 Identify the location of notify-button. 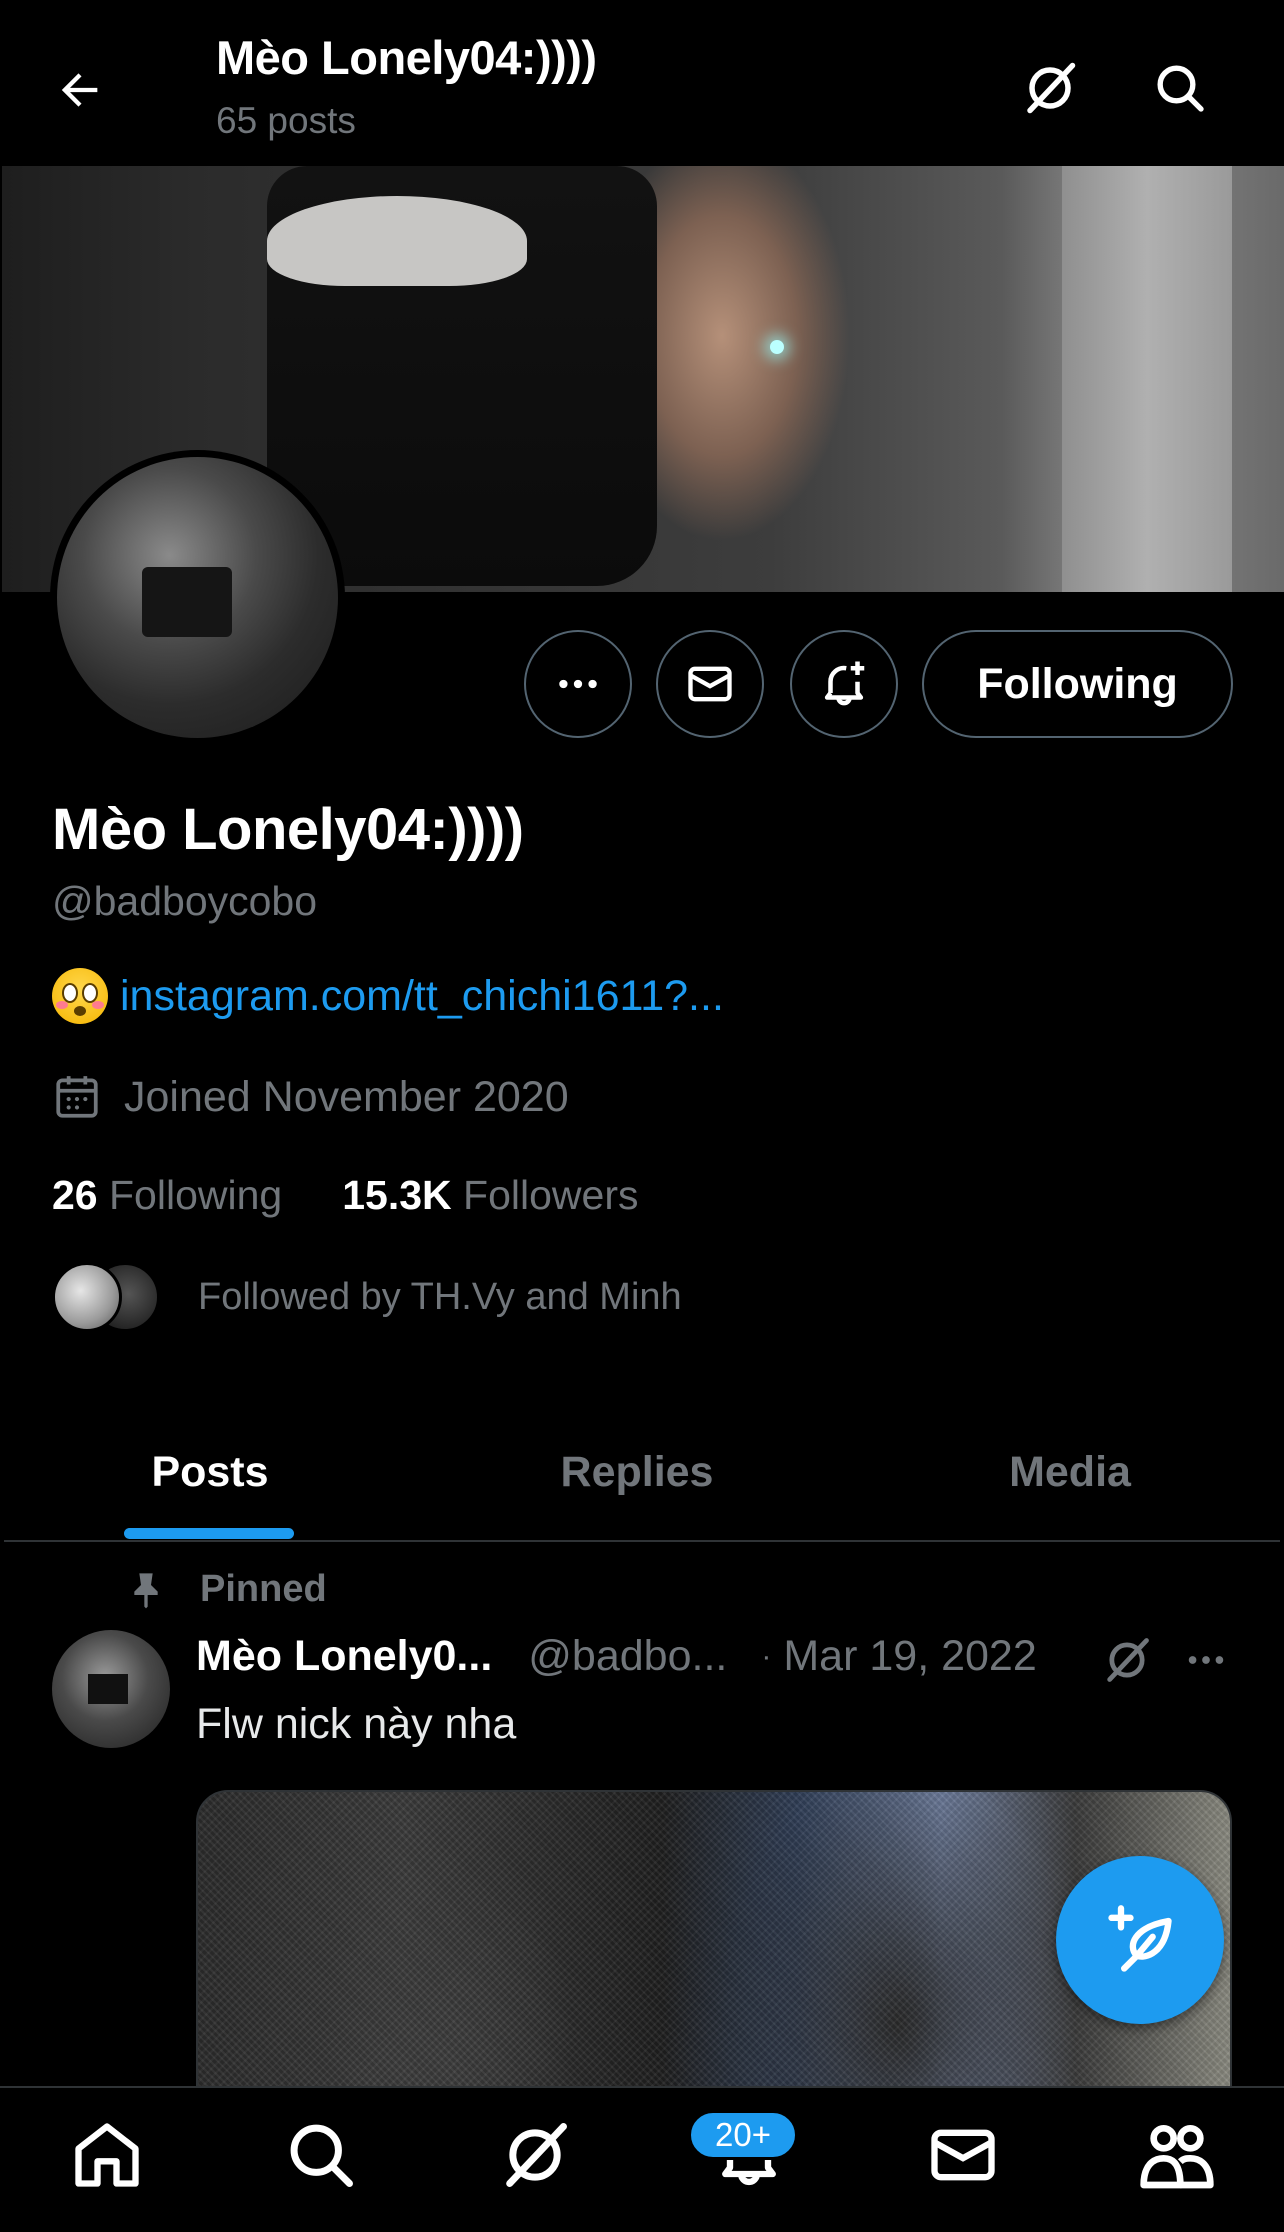
(844, 684).